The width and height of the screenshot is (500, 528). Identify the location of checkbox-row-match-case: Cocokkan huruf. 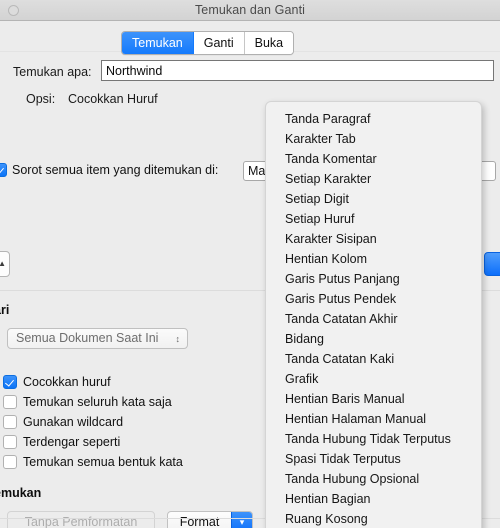
(93, 382).